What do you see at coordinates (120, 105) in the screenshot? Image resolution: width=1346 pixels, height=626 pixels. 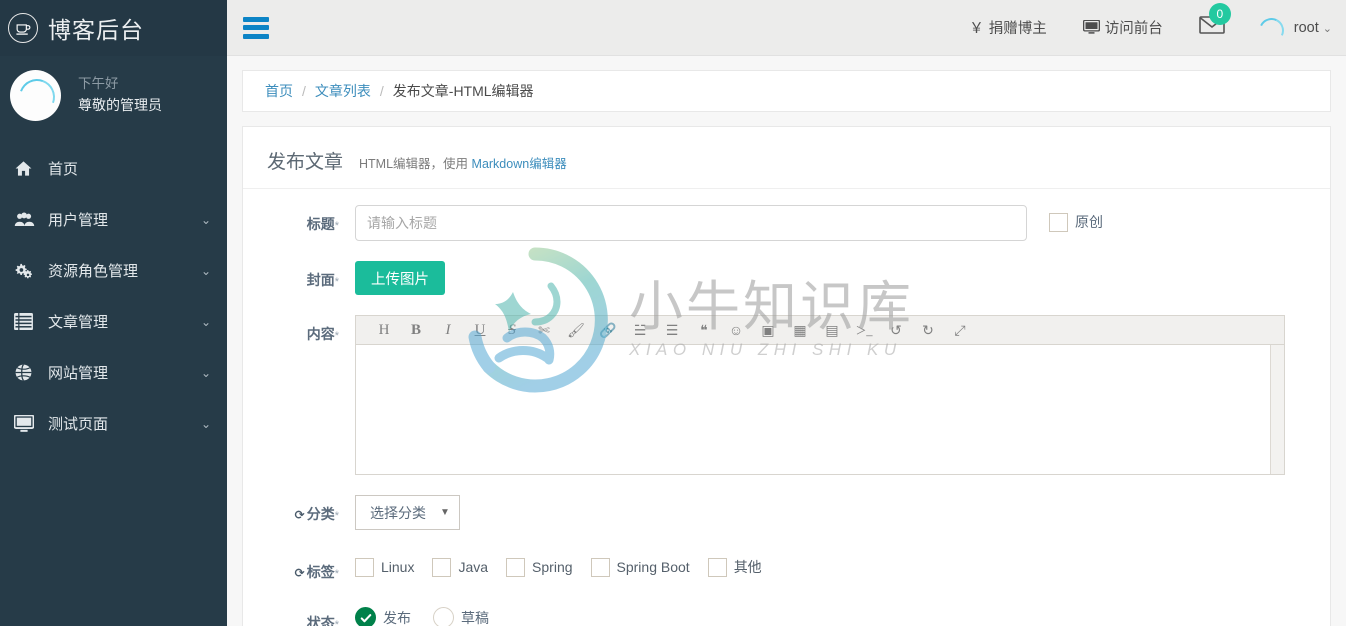 I see `user-name: 尊敬的管理员` at bounding box center [120, 105].